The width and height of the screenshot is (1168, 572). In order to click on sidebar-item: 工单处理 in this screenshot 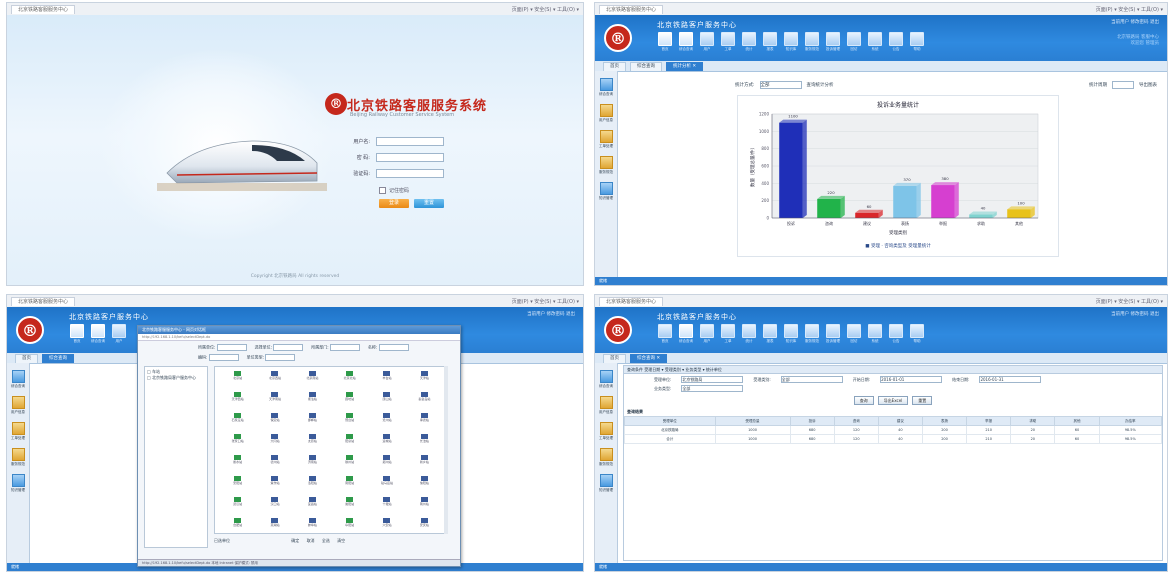, I will do `click(606, 139)`.